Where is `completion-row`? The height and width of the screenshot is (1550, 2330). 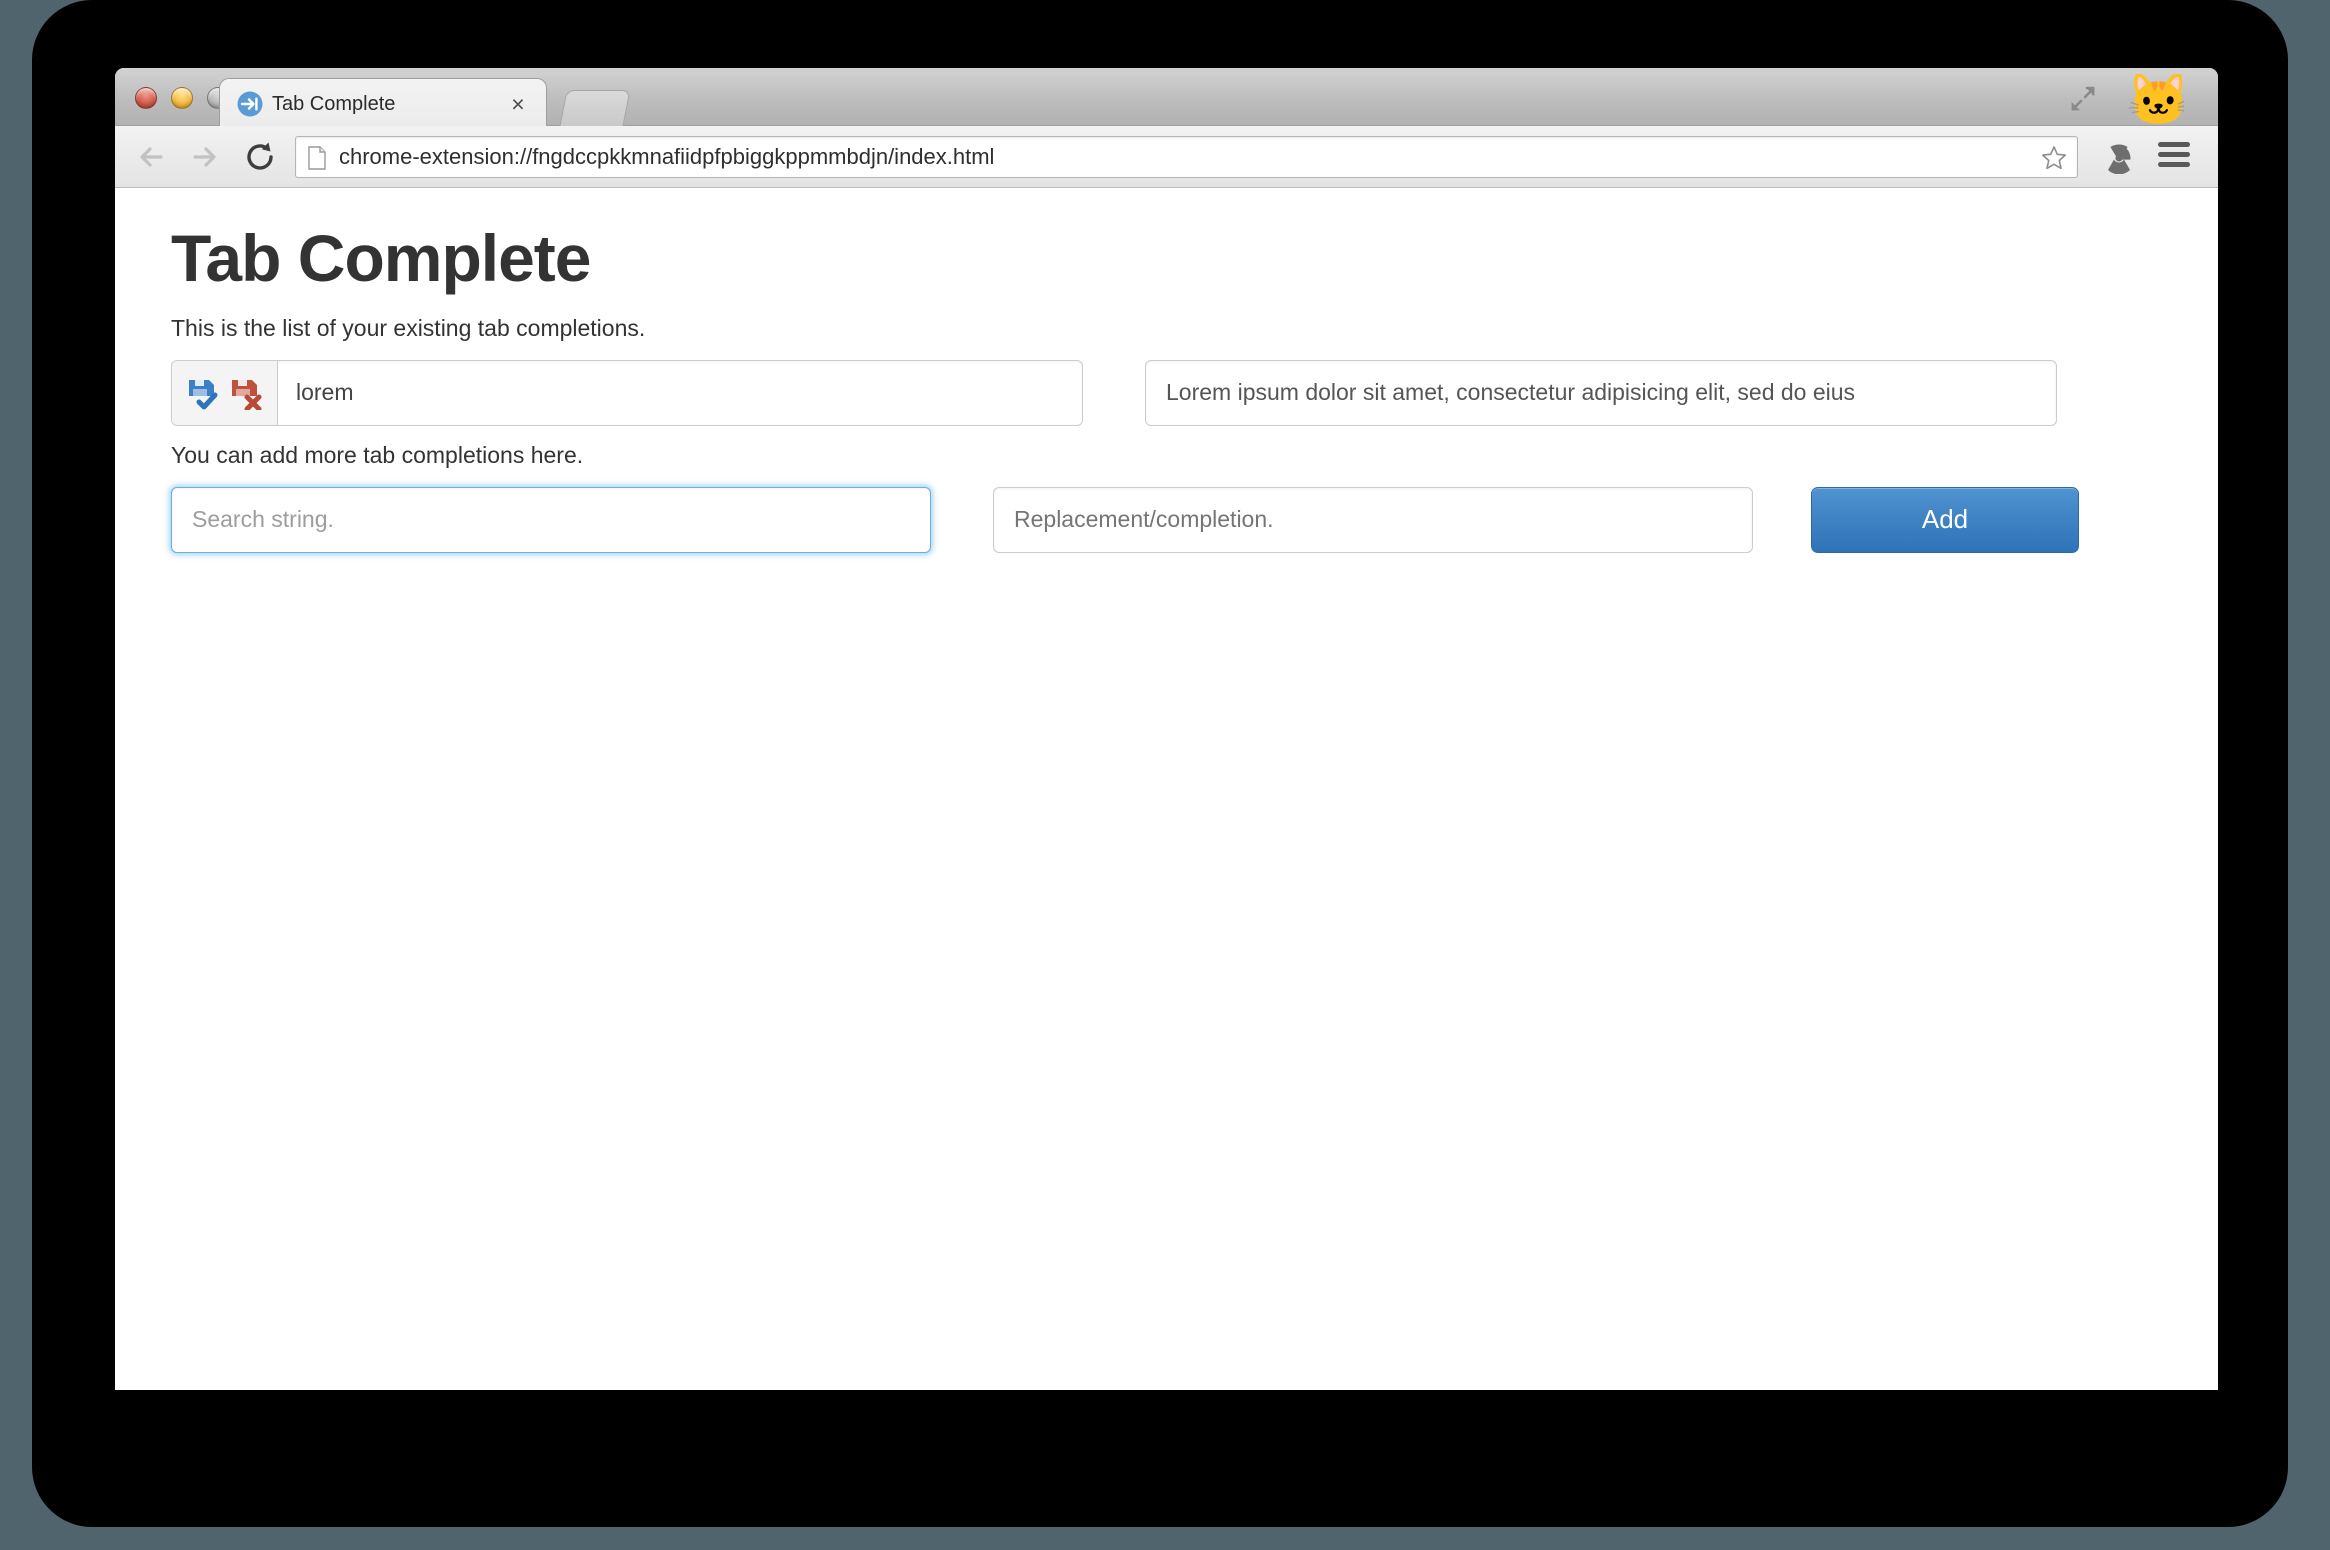
completion-row is located at coordinates (1166, 392).